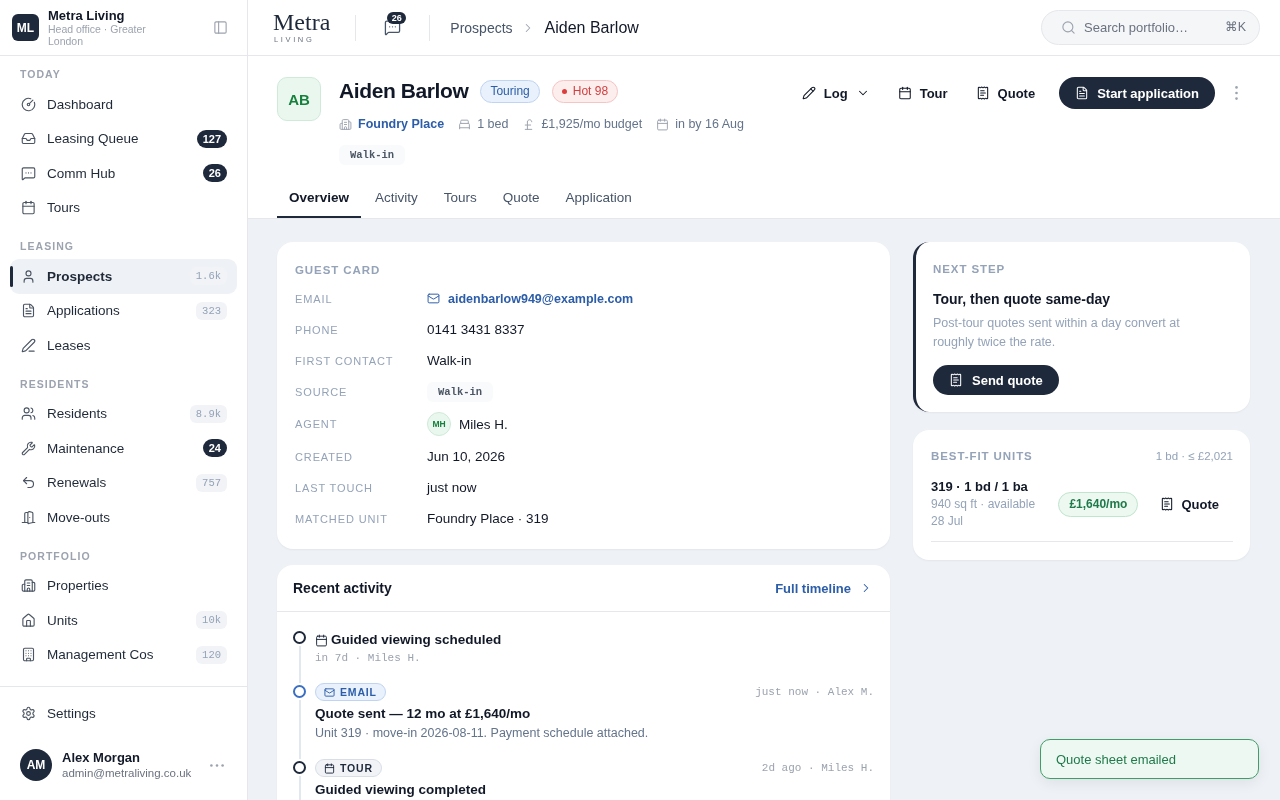 The width and height of the screenshot is (1280, 800). What do you see at coordinates (416, 640) in the screenshot?
I see `activity-title: Guided viewing scheduled` at bounding box center [416, 640].